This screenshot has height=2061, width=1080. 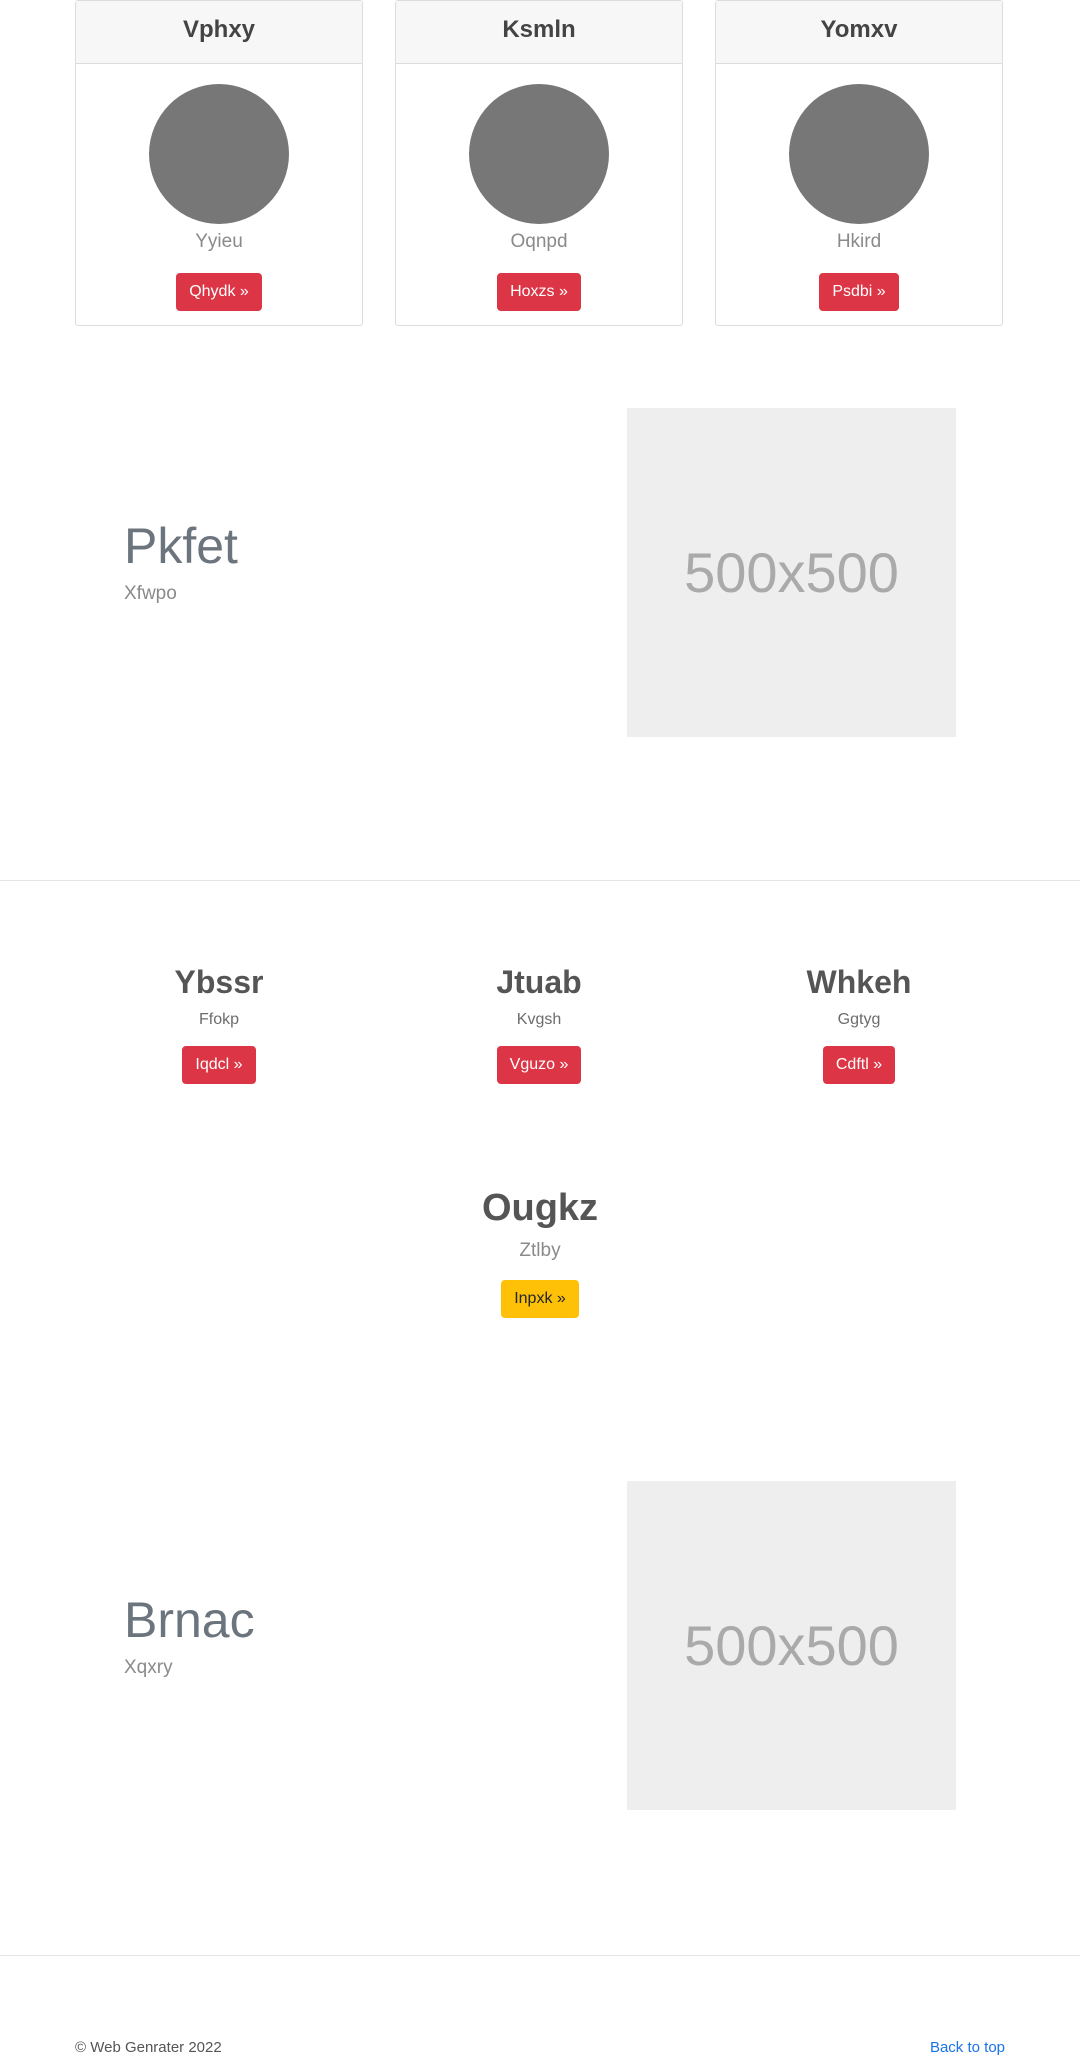 I want to click on column-3-button: Cdftl », so click(x=859, y=1065).